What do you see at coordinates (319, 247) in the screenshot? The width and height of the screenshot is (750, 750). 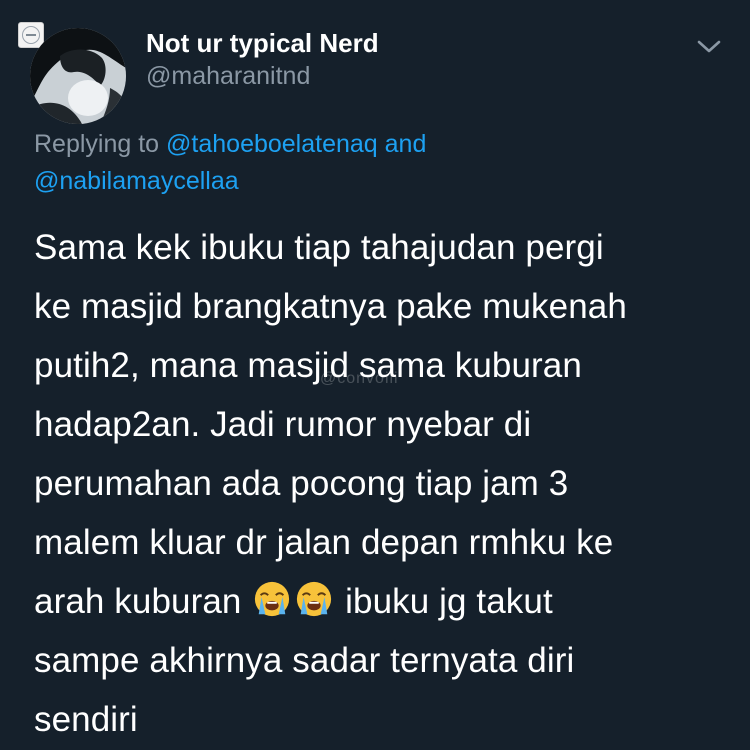 I see `tweet-line: Sama kek ibuku tiap tahajudan pergi` at bounding box center [319, 247].